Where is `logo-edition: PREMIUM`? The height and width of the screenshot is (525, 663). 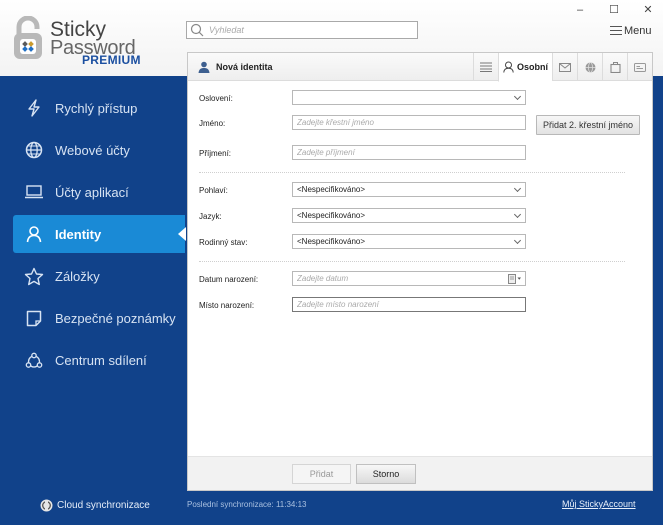
logo-edition: PREMIUM is located at coordinates (111, 60).